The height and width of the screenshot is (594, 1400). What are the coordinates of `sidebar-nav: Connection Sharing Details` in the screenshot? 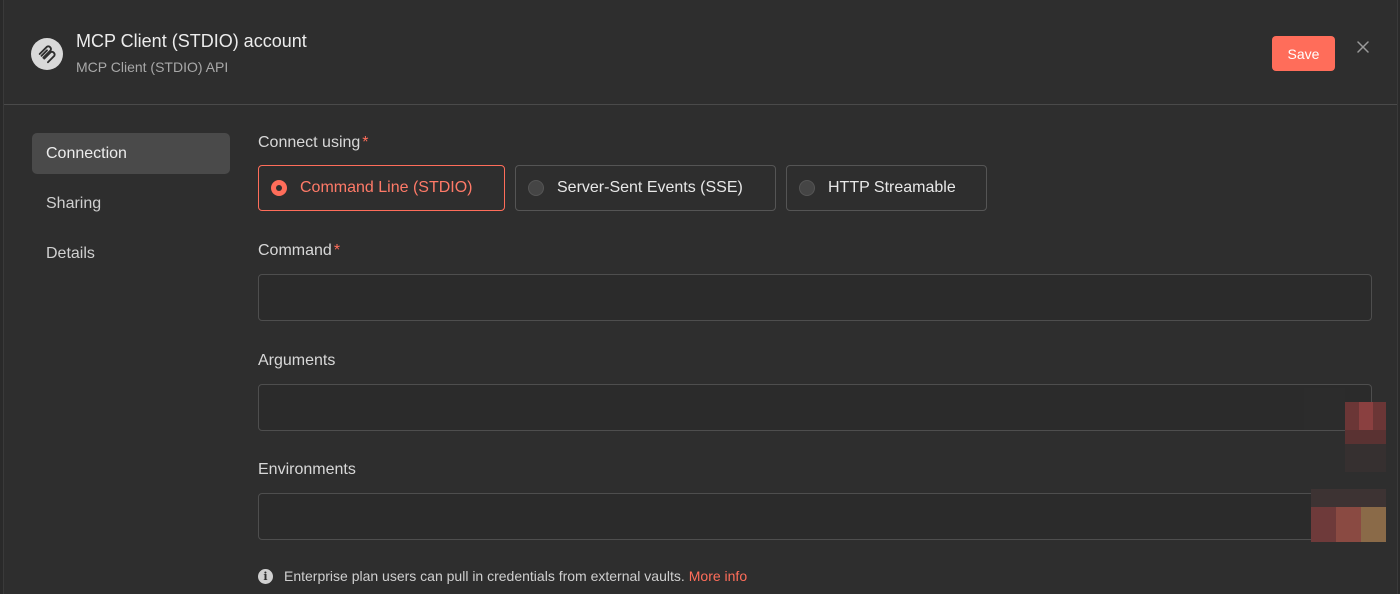 It's located at (131, 208).